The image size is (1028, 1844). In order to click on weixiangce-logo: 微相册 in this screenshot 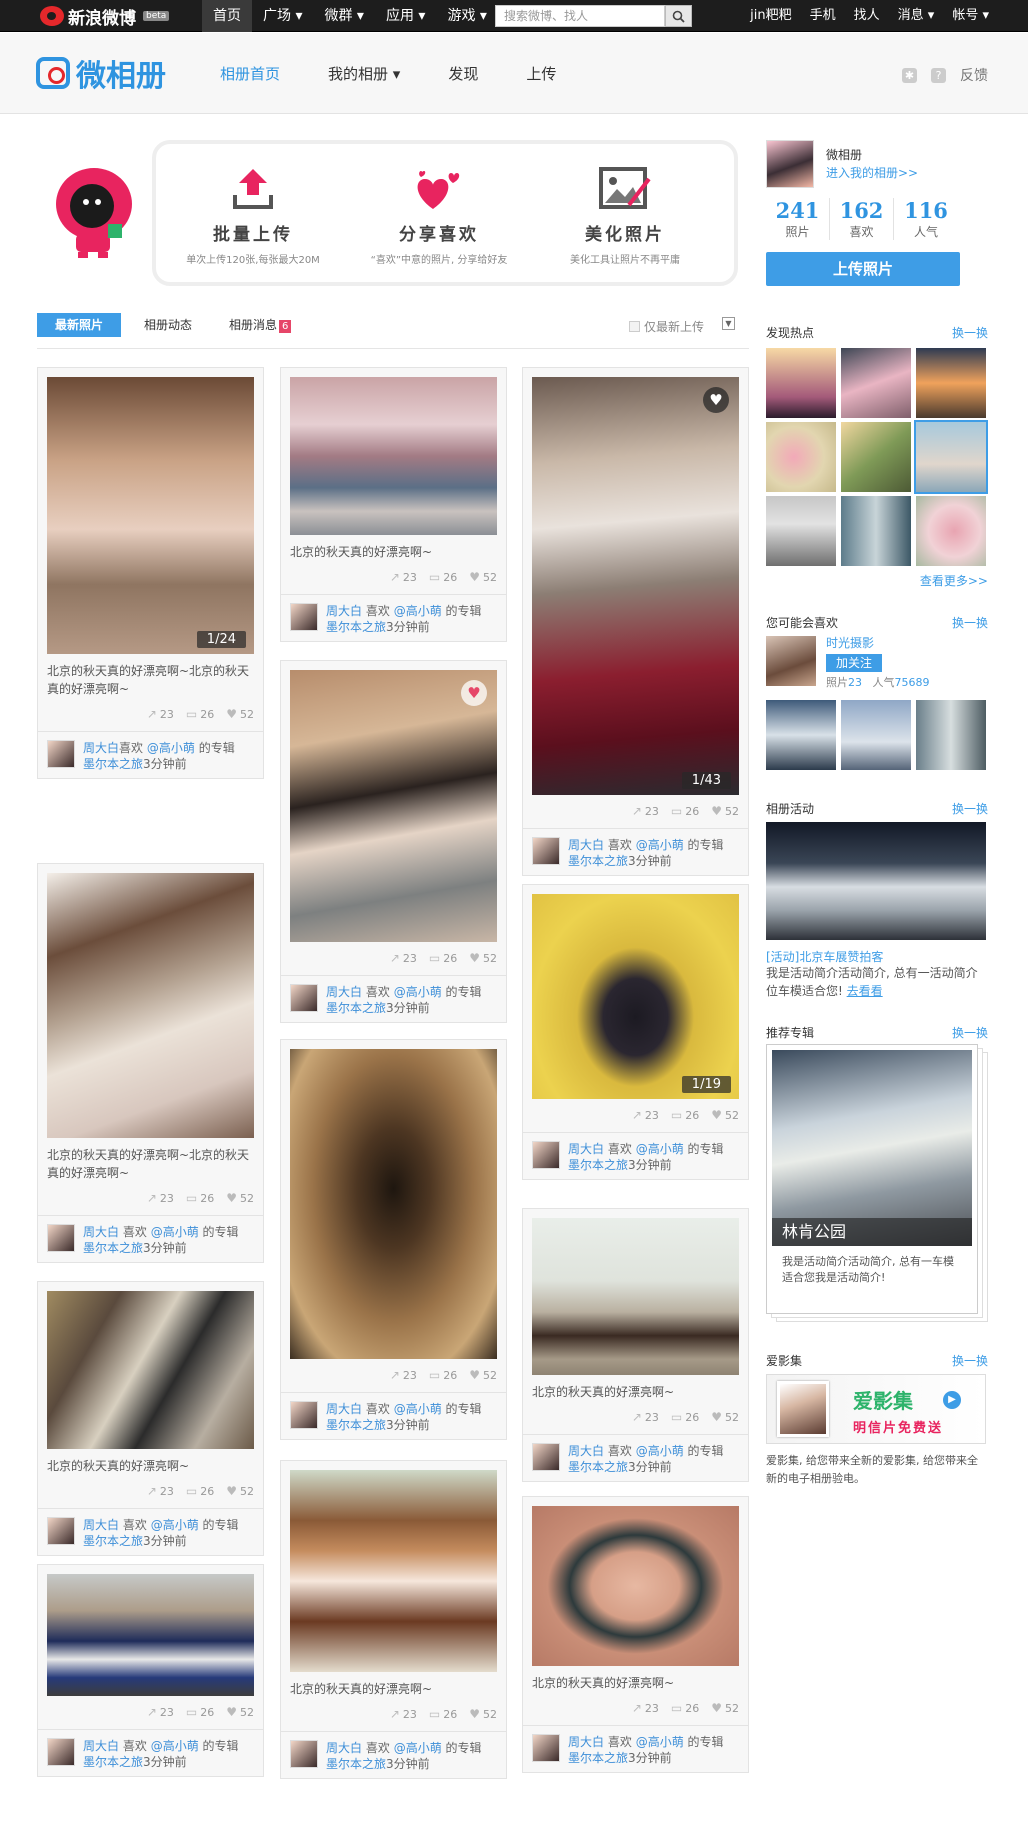, I will do `click(101, 73)`.